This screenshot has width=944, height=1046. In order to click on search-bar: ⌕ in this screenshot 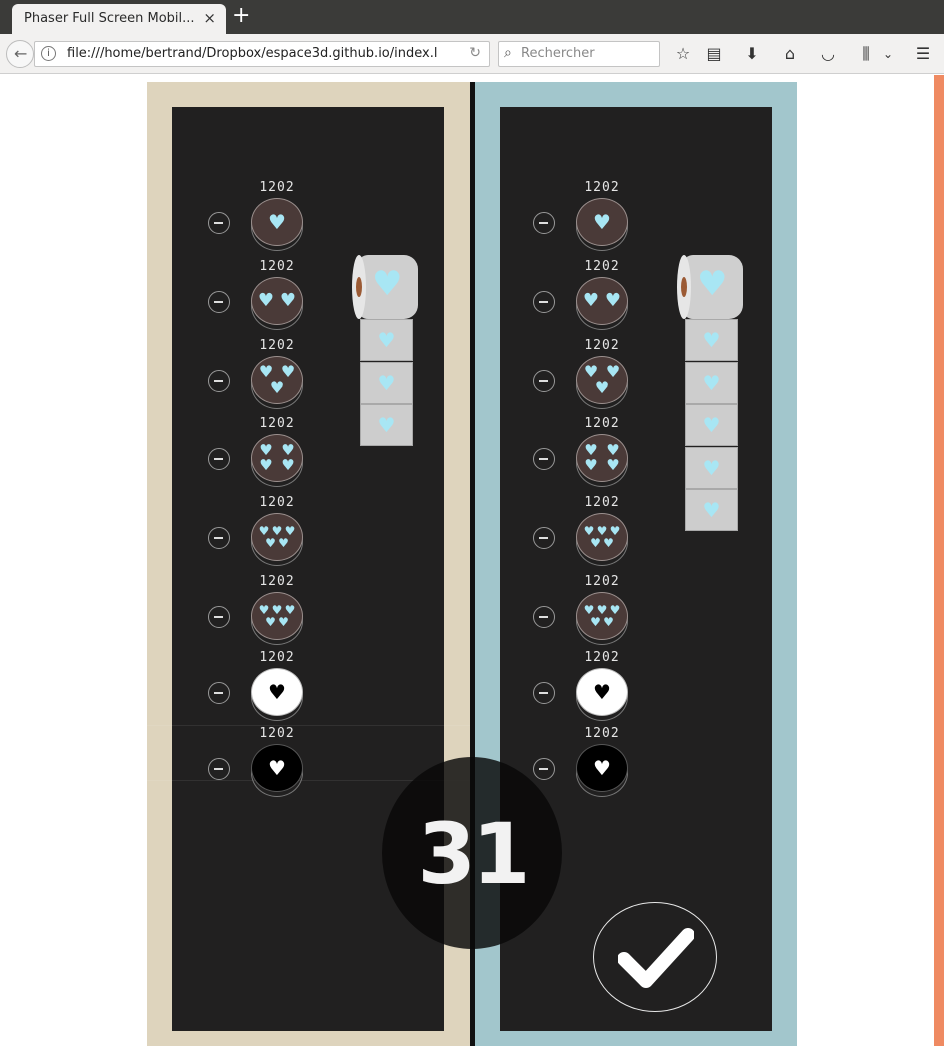, I will do `click(579, 54)`.